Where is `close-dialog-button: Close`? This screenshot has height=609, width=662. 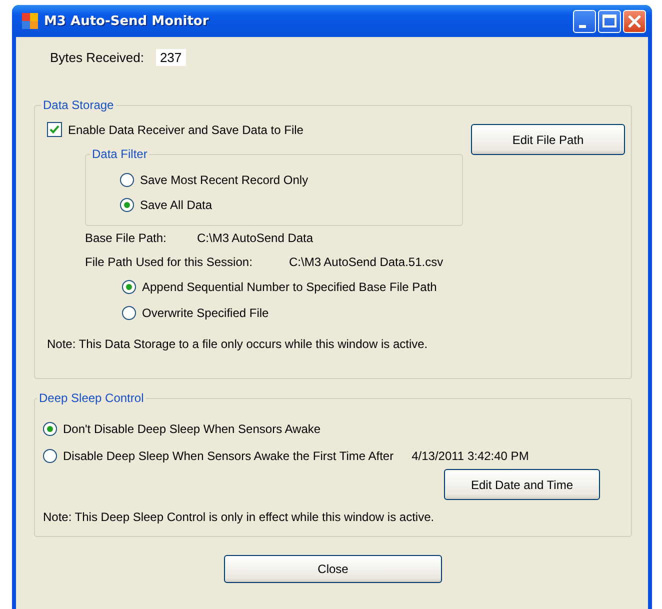
close-dialog-button: Close is located at coordinates (333, 569).